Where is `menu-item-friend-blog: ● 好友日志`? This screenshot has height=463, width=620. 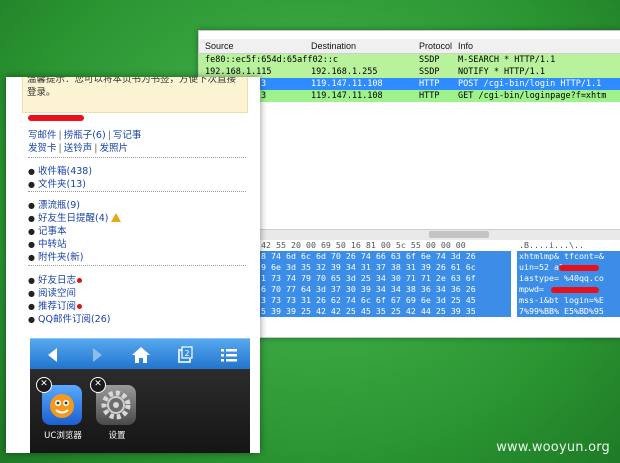
menu-item-friend-blog: ● 好友日志 is located at coordinates (55, 279).